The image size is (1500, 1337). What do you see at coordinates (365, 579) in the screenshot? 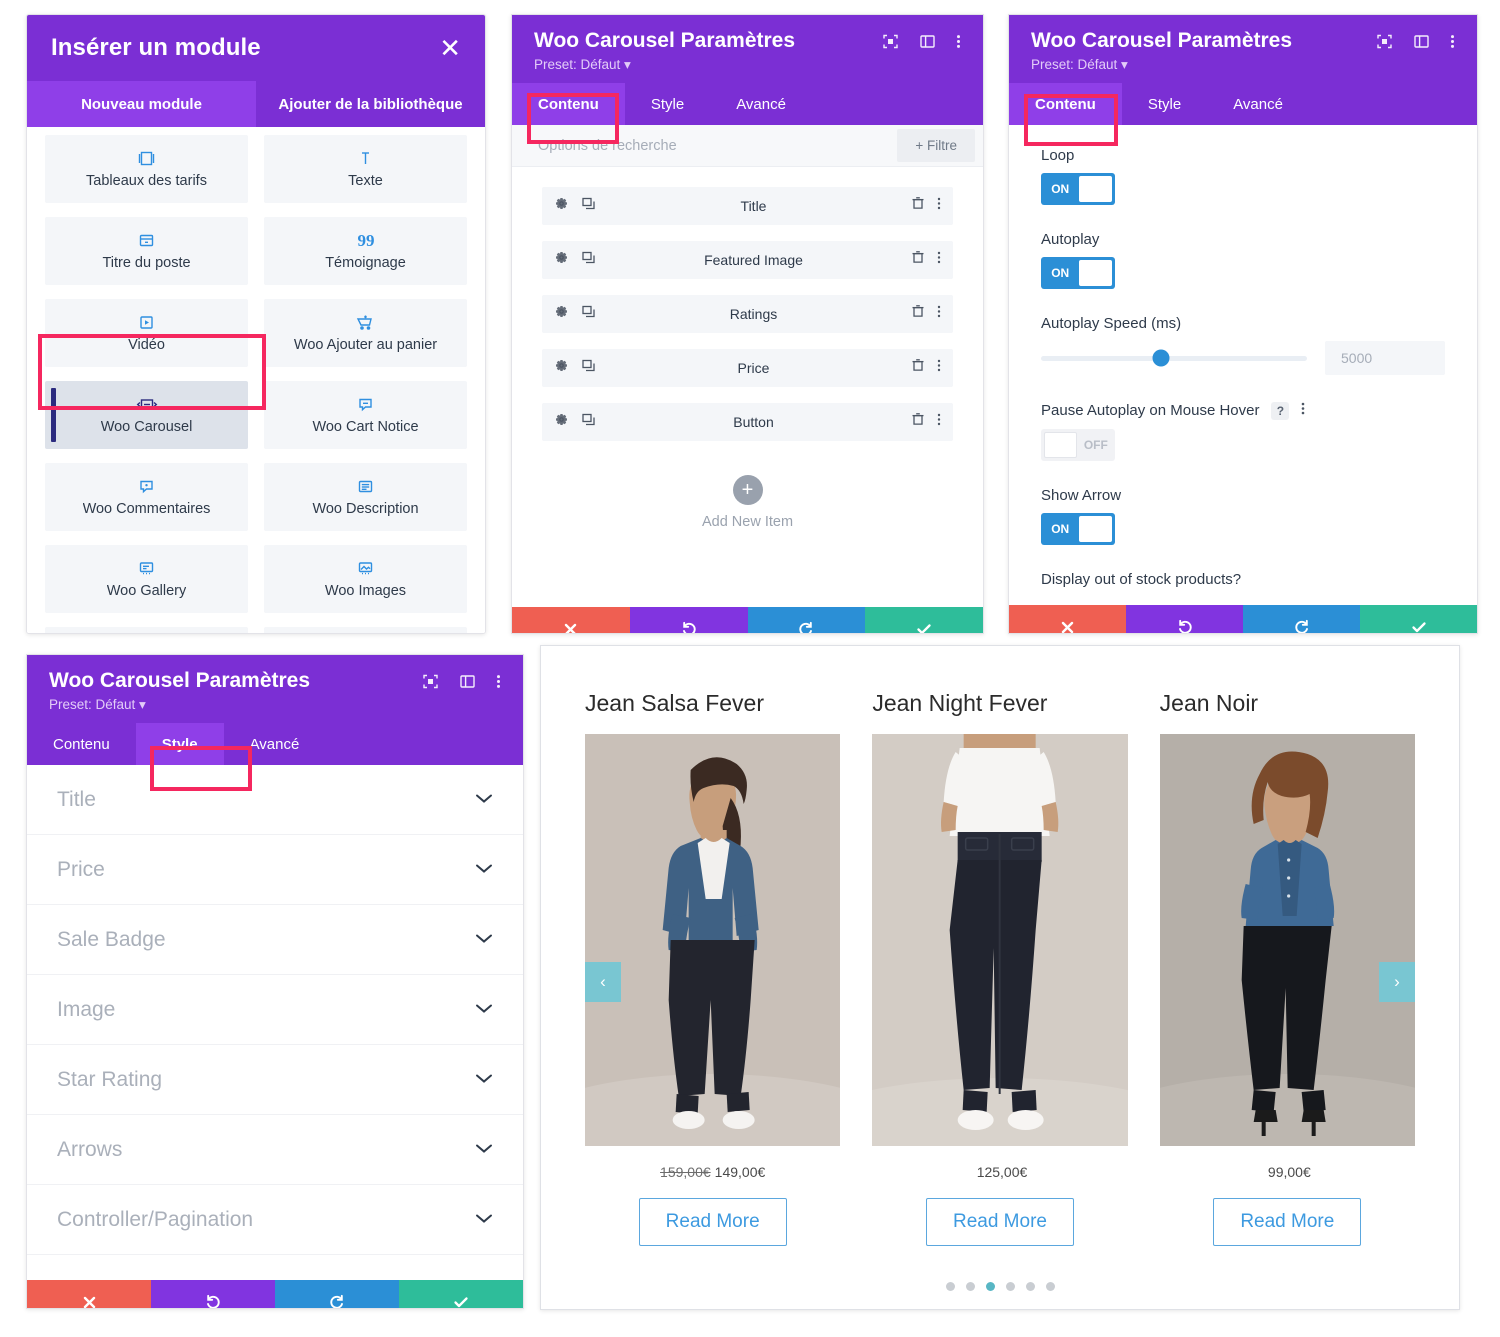
I see `module-woo-images: Woo Images` at bounding box center [365, 579].